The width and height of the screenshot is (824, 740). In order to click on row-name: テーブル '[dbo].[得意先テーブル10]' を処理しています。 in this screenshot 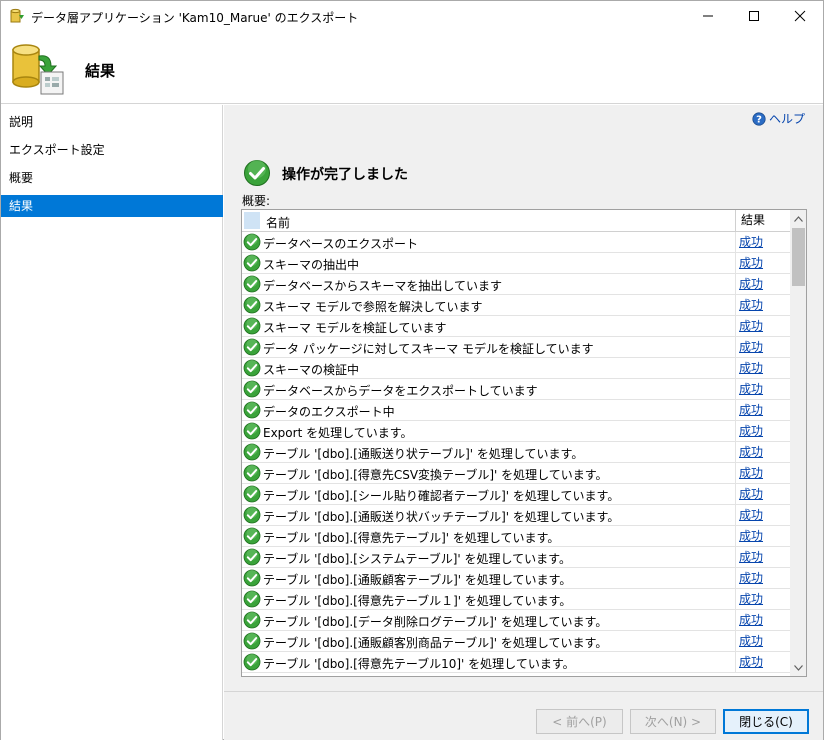, I will do `click(419, 664)`.